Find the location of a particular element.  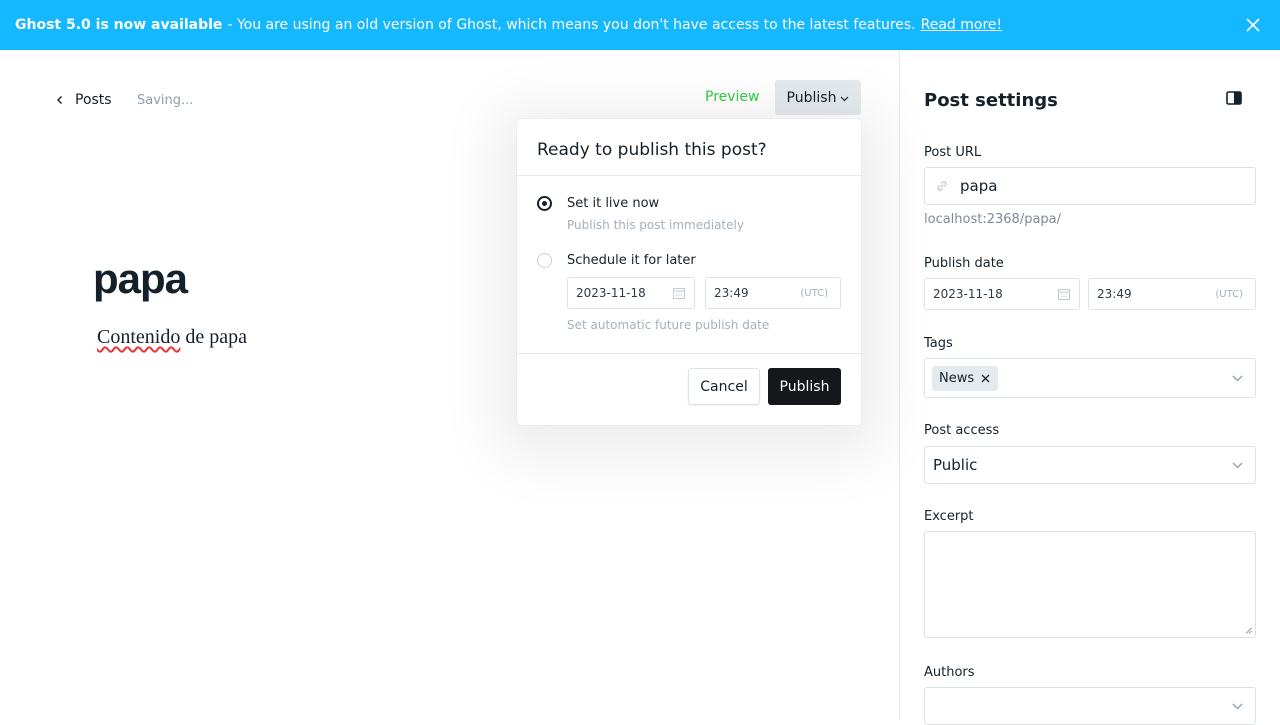

publish-button: Publish is located at coordinates (804, 386).